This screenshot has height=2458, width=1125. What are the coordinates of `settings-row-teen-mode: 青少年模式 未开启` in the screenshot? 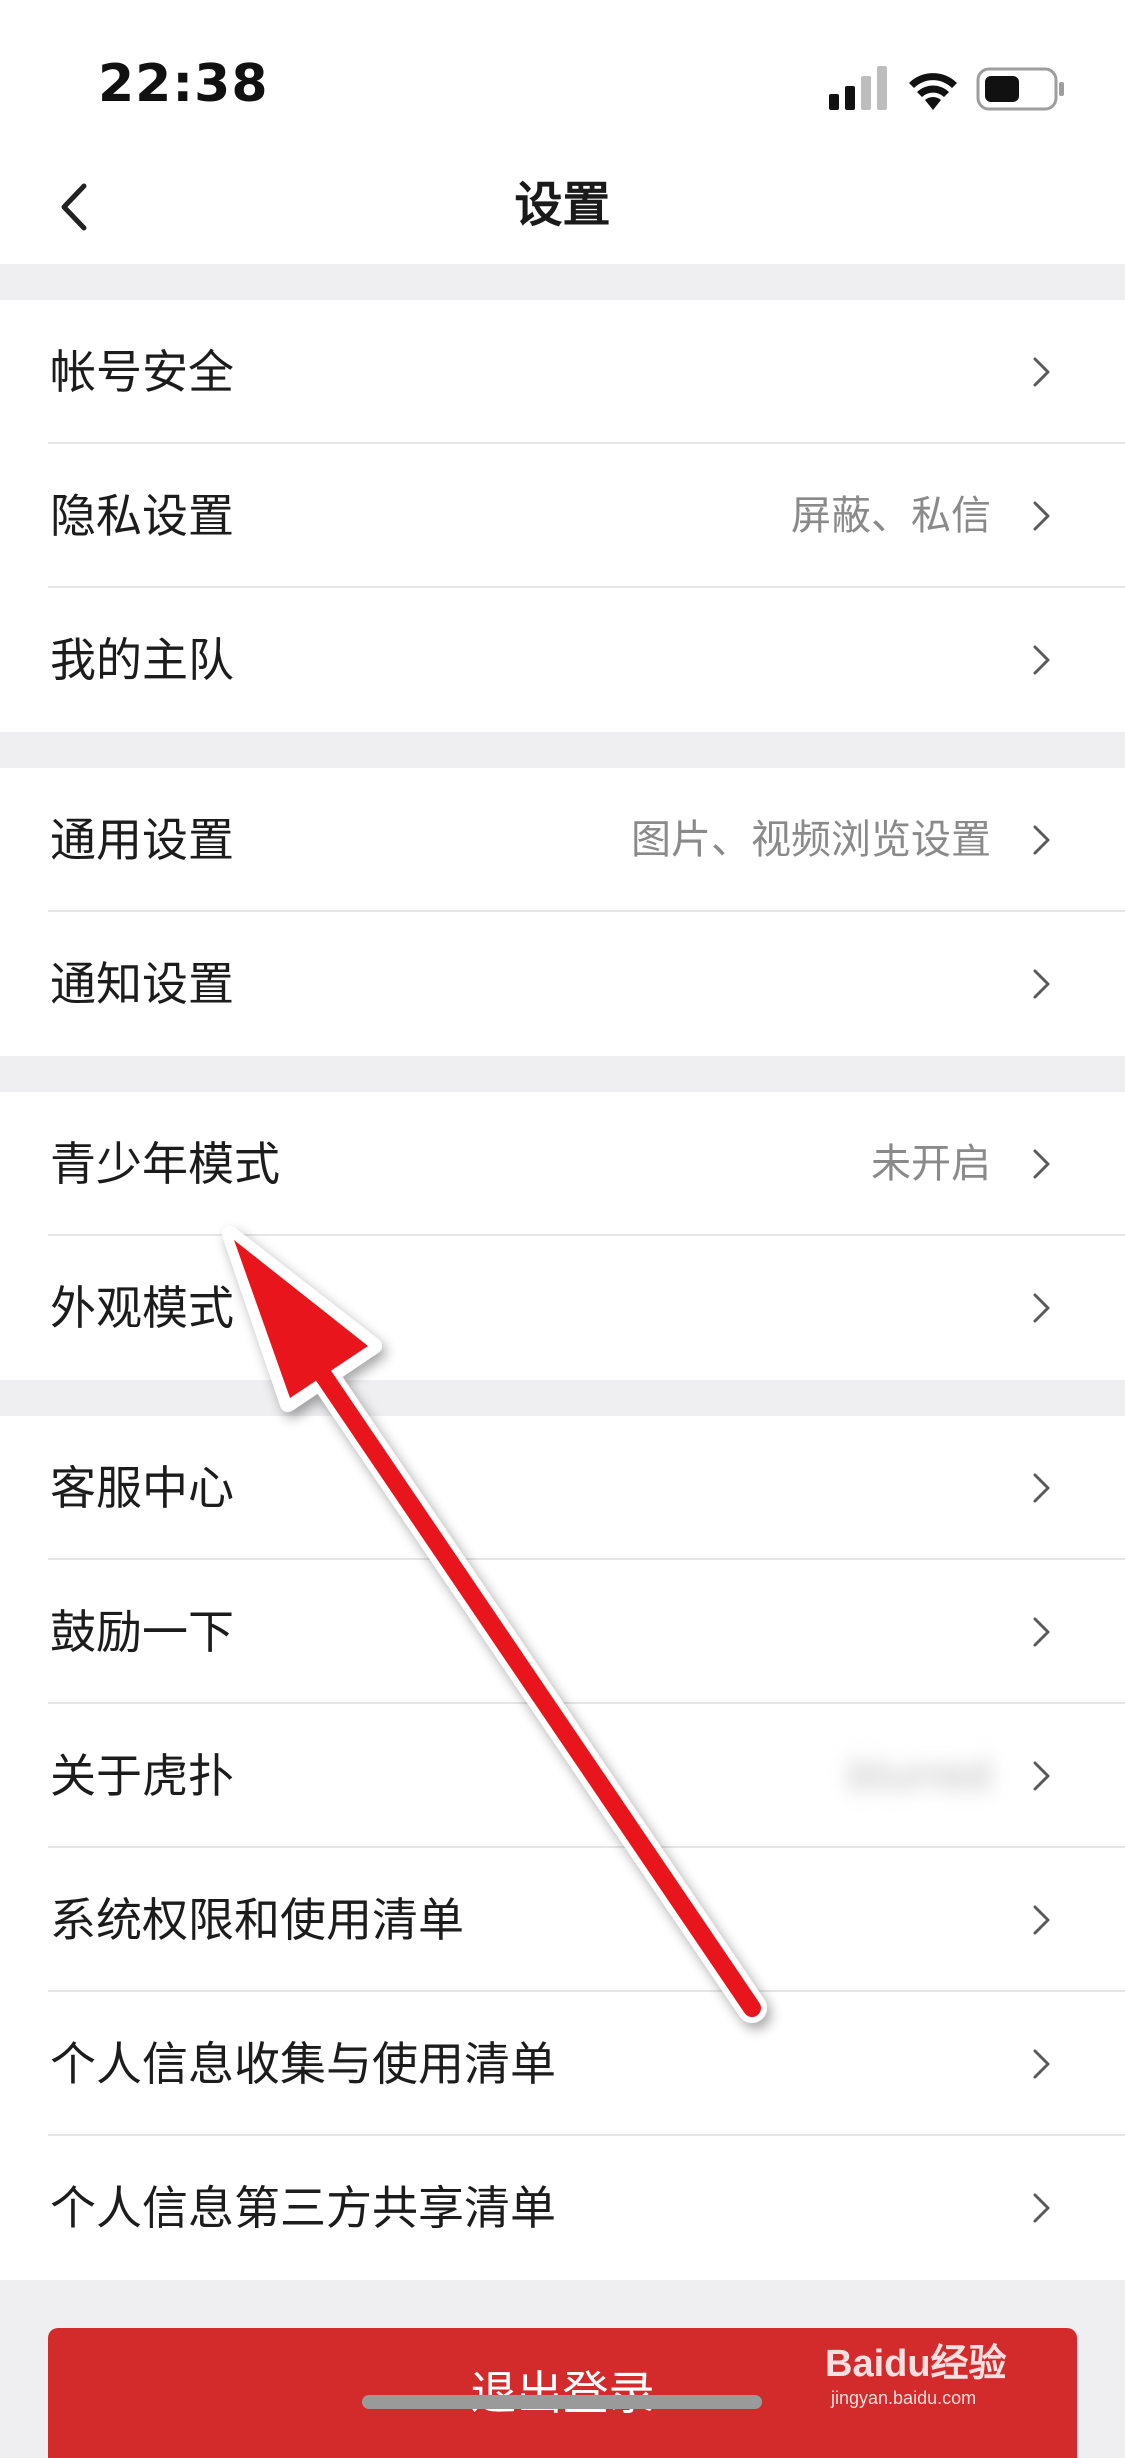 It's located at (562, 1164).